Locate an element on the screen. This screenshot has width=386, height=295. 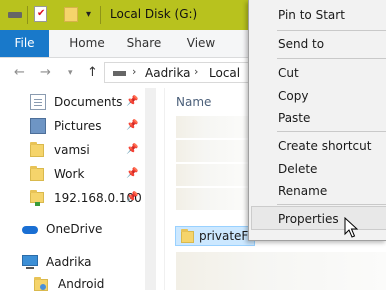
menu-item-send-to: Send to is located at coordinates (301, 44).